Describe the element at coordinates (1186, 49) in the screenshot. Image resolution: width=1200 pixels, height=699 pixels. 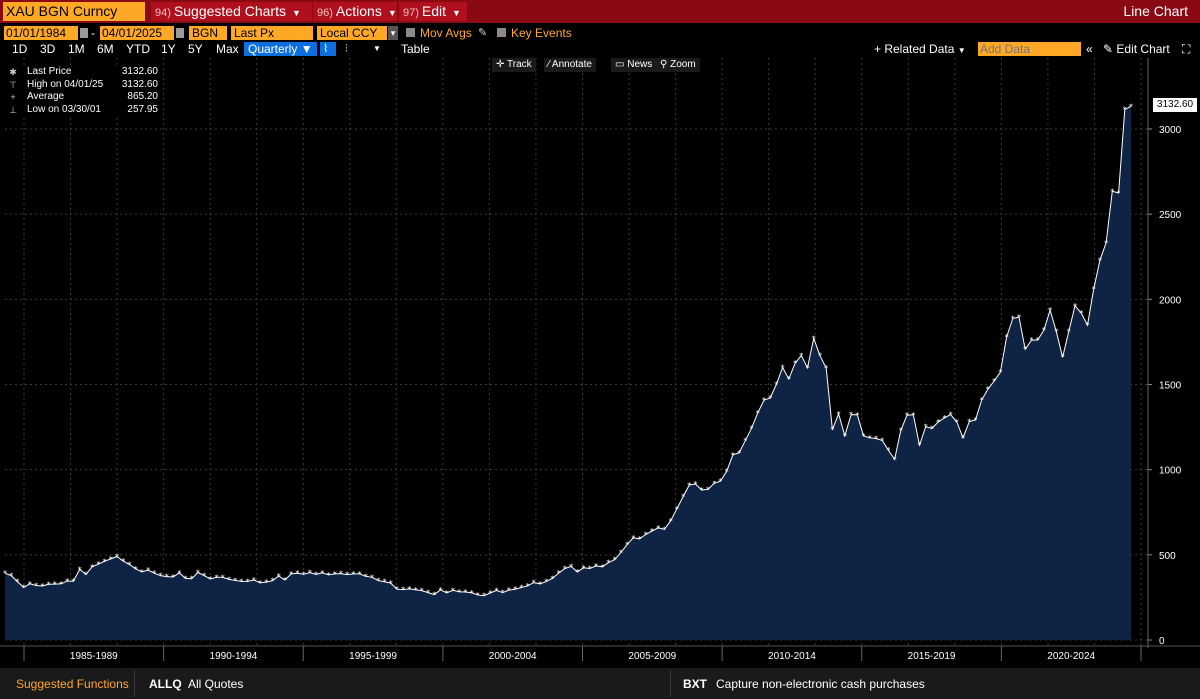
I see `expand-icon: ⛶` at that location.